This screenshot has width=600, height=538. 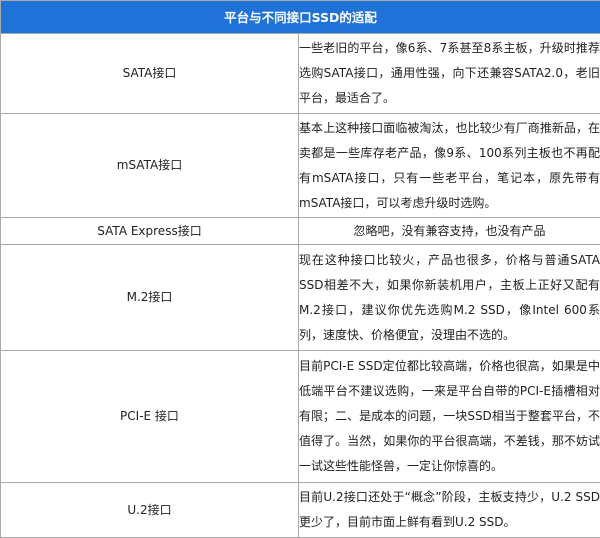 I want to click on interface-cell: M.2接口, so click(x=150, y=298).